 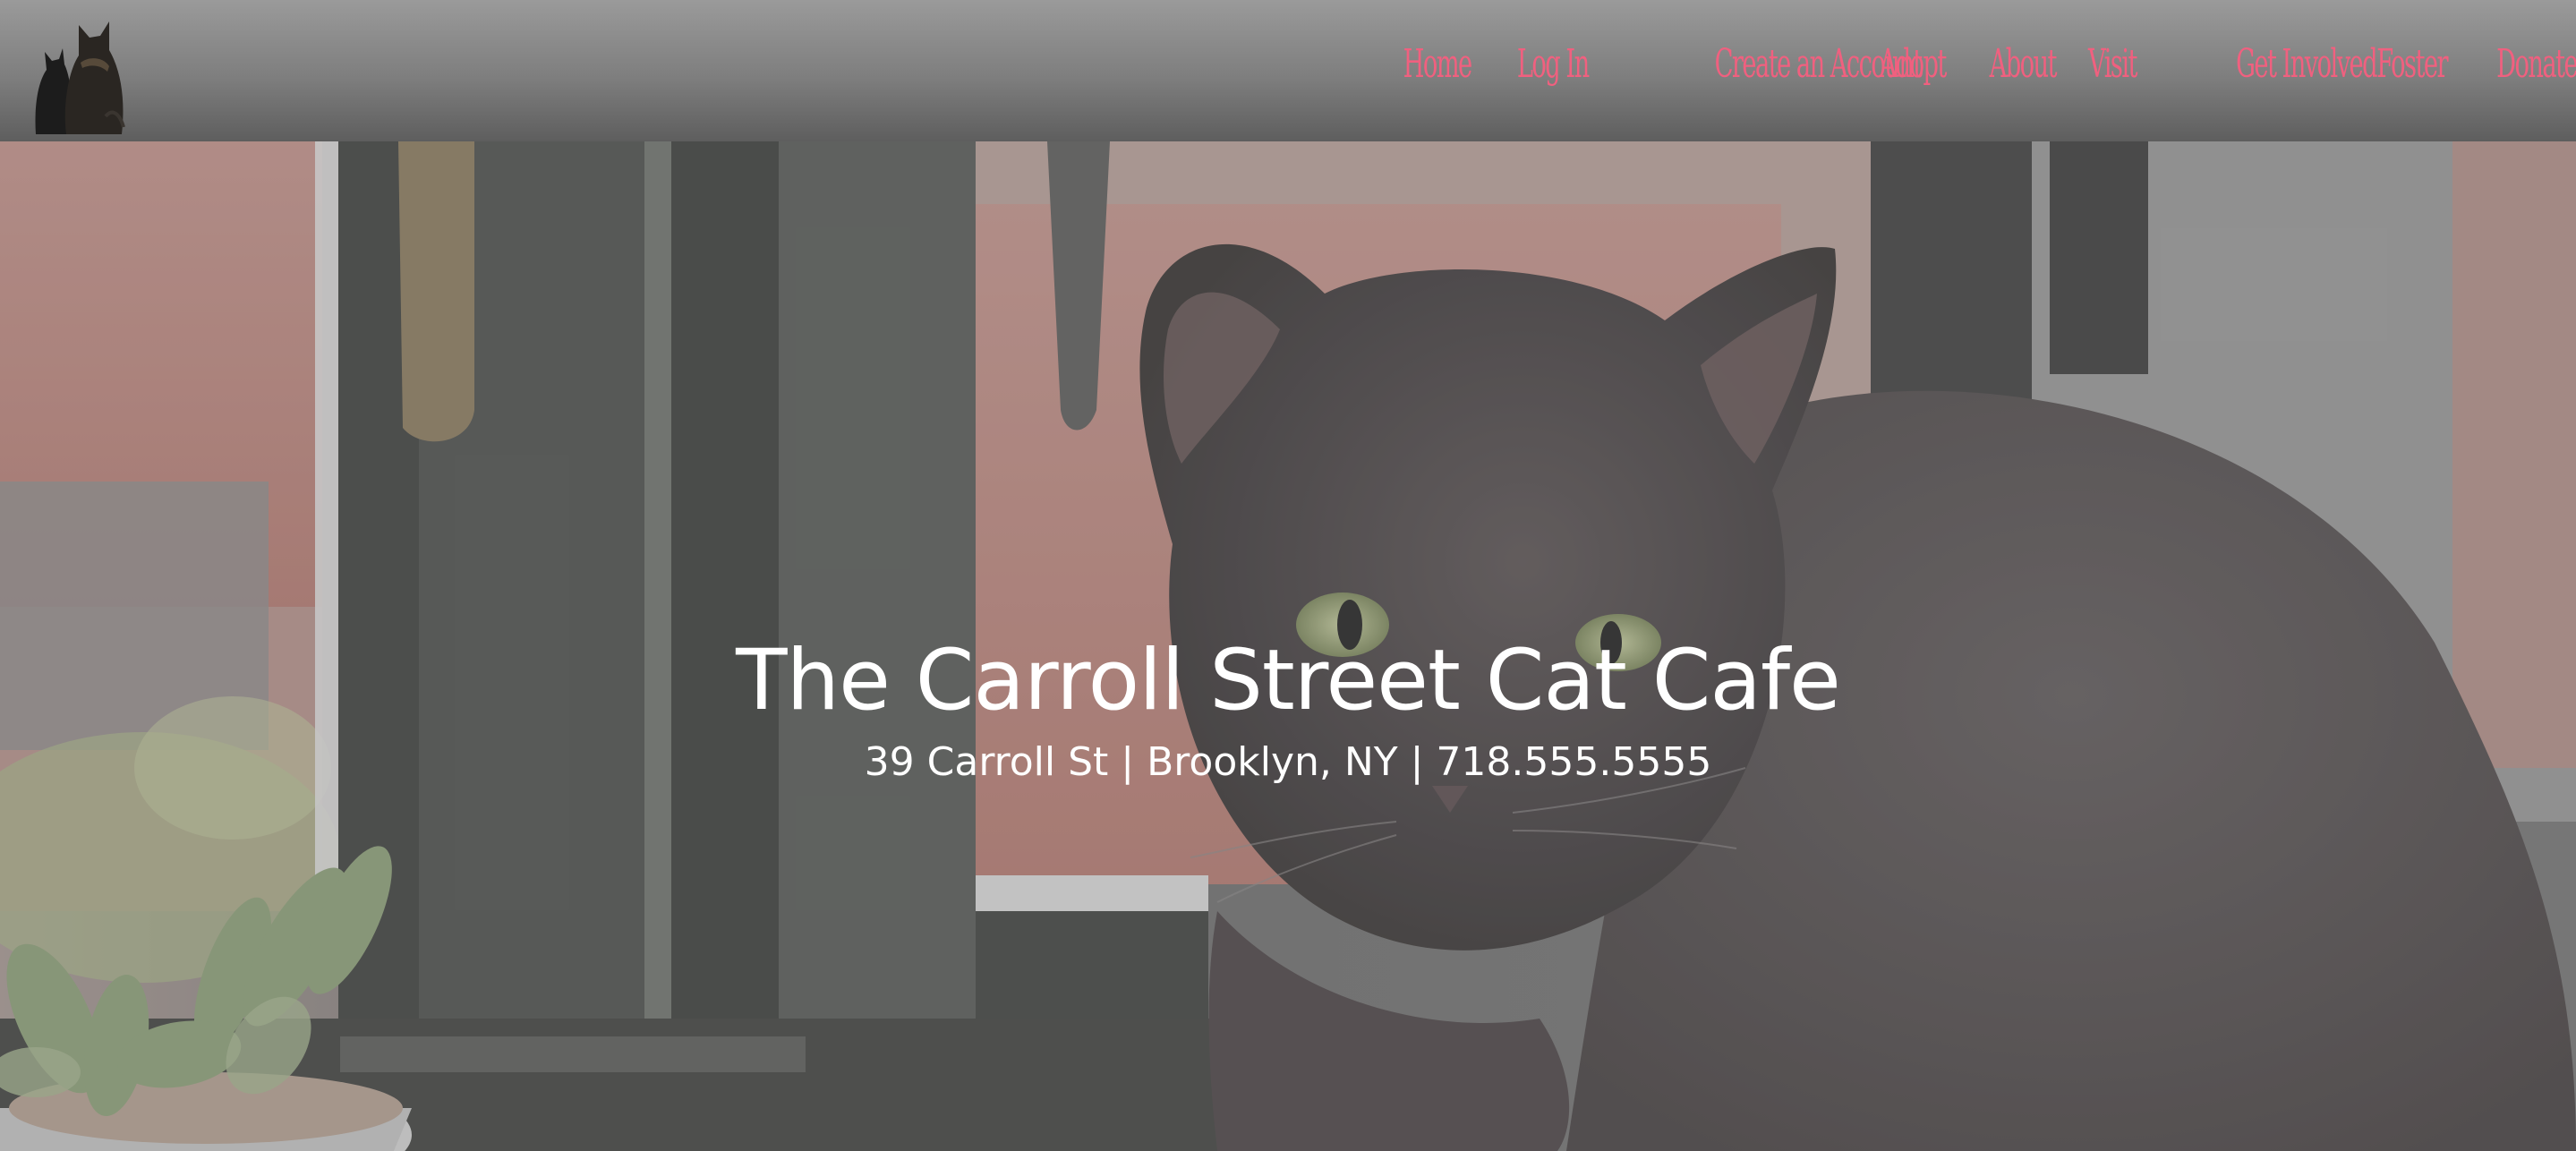 I want to click on nav-item-get-involved: Get Involved, so click(x=2263, y=64).